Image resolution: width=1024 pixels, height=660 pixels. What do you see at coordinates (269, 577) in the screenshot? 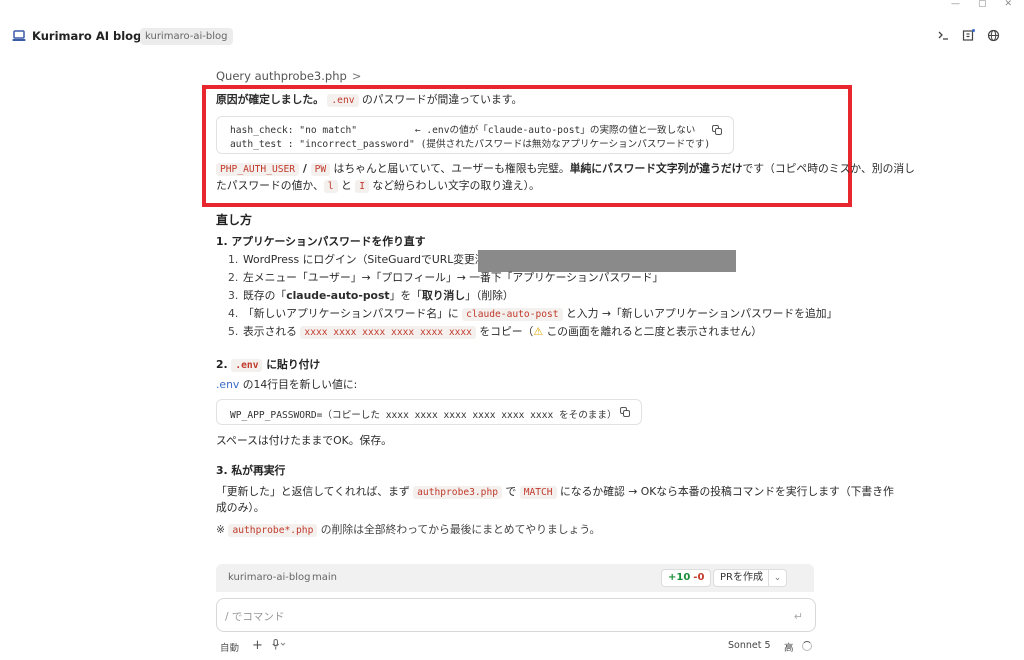
I see `branch-repo: kurimaro-ai-blog` at bounding box center [269, 577].